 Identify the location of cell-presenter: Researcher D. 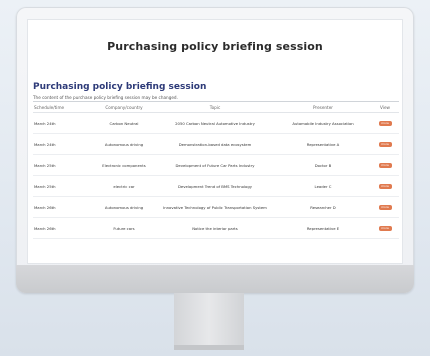
(323, 207).